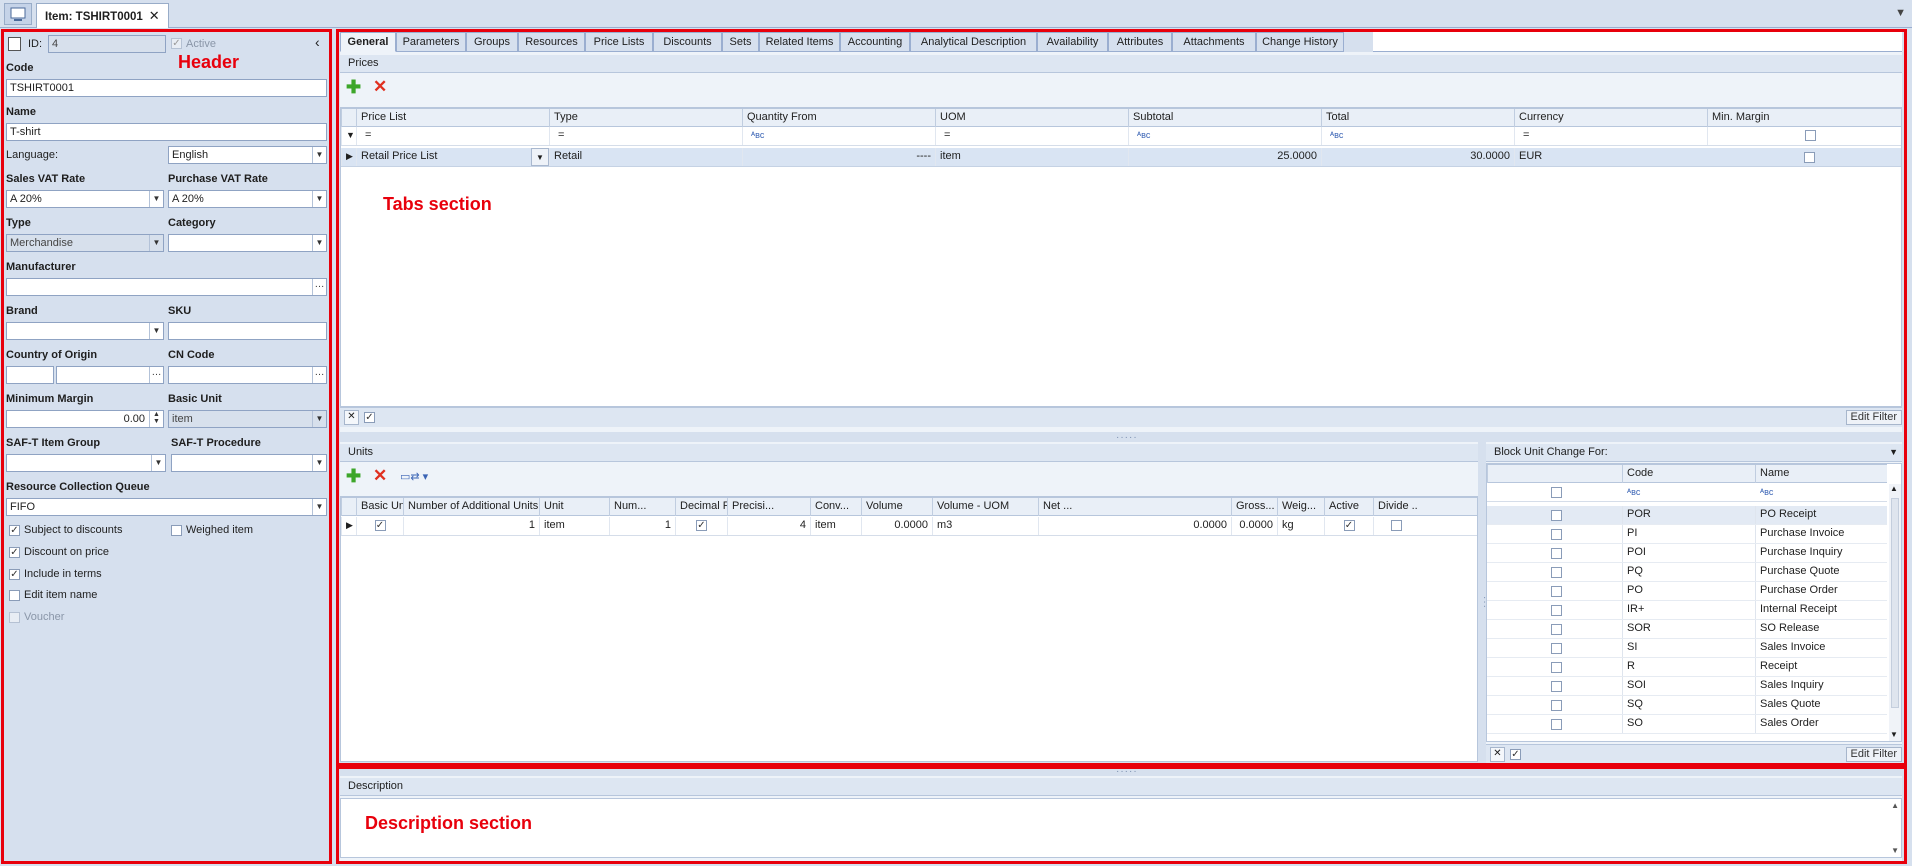 This screenshot has height=866, width=1912. Describe the element at coordinates (247, 243) in the screenshot. I see `category-select: ▼` at that location.